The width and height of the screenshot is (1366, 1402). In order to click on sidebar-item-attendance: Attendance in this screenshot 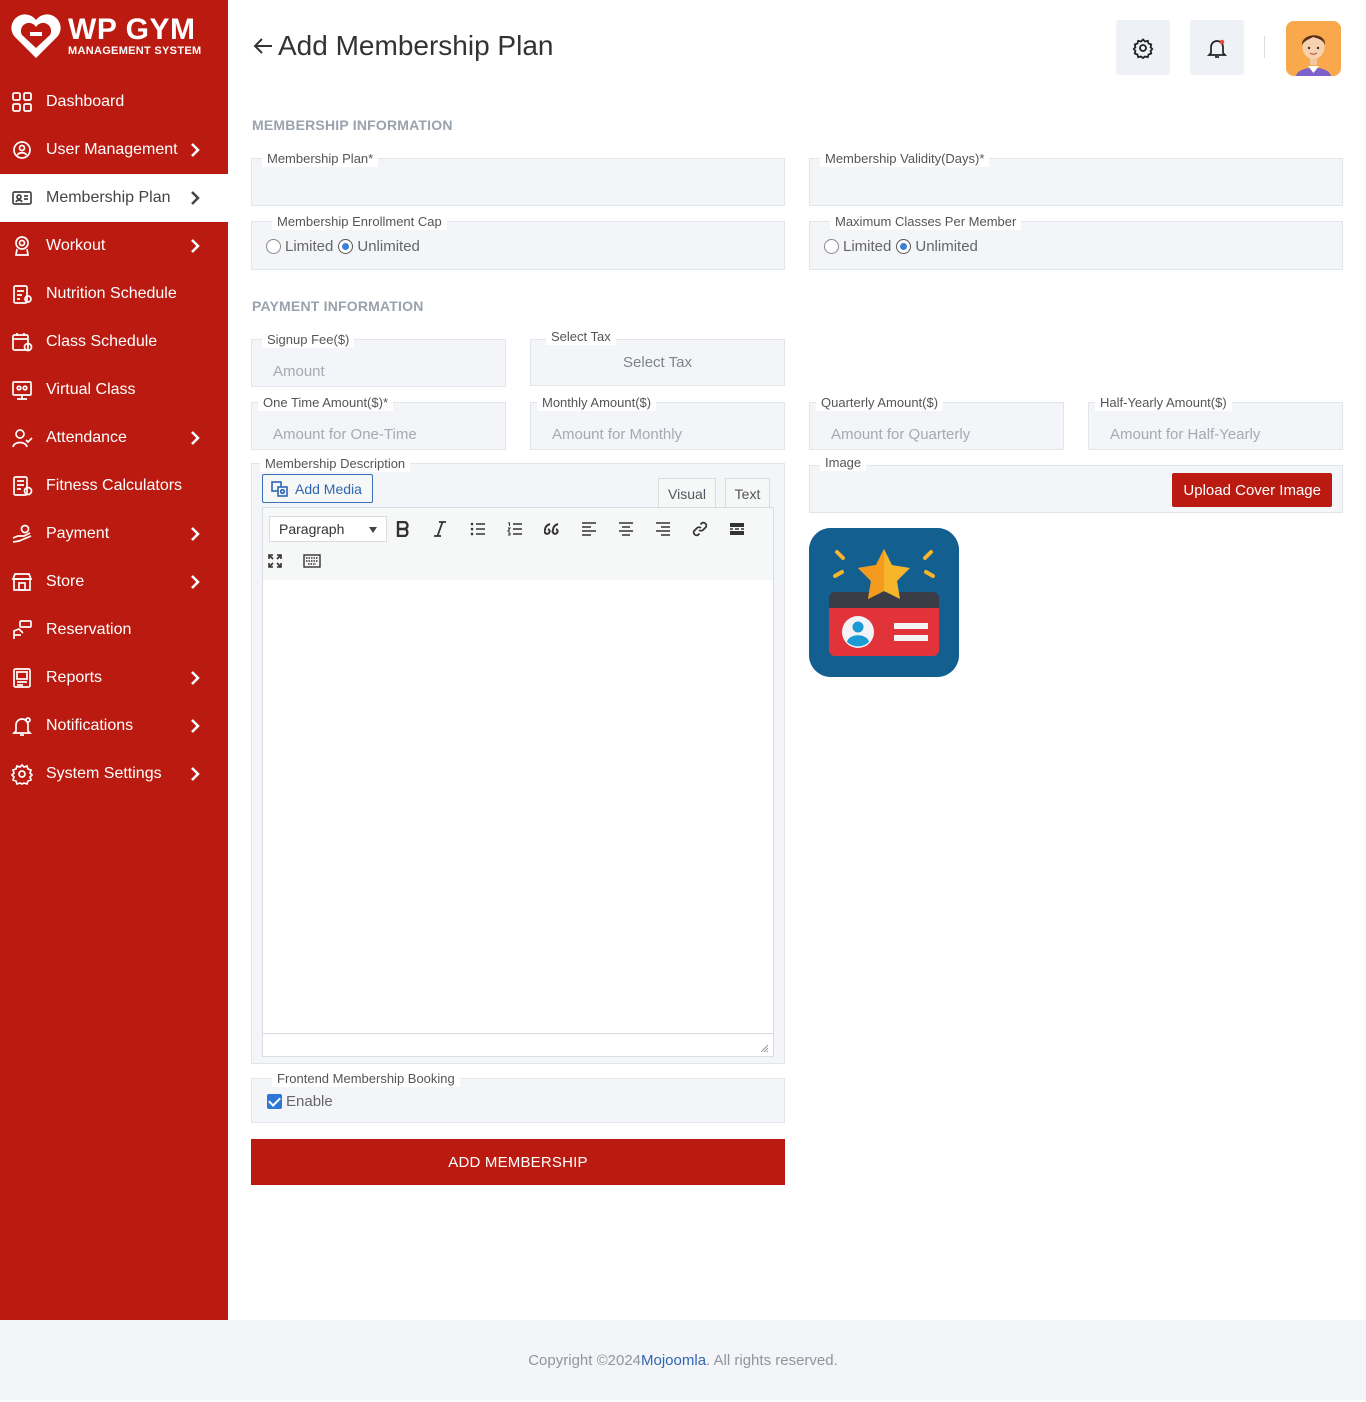, I will do `click(114, 438)`.